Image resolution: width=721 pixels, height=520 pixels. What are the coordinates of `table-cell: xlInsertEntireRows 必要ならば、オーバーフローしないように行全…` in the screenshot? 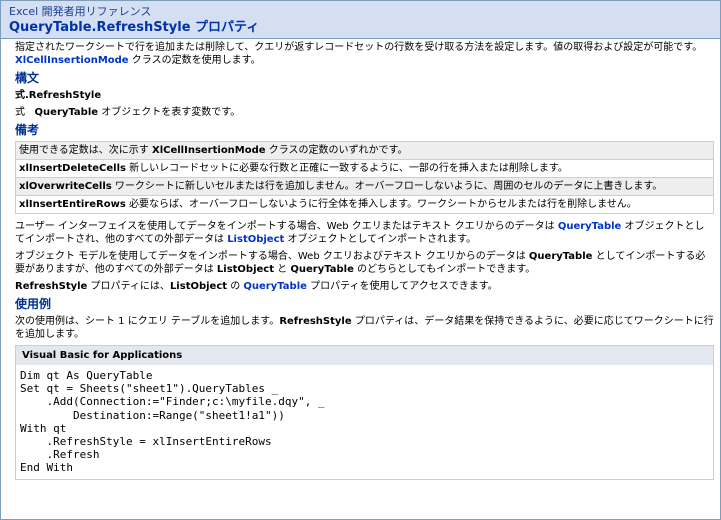 It's located at (364, 204).